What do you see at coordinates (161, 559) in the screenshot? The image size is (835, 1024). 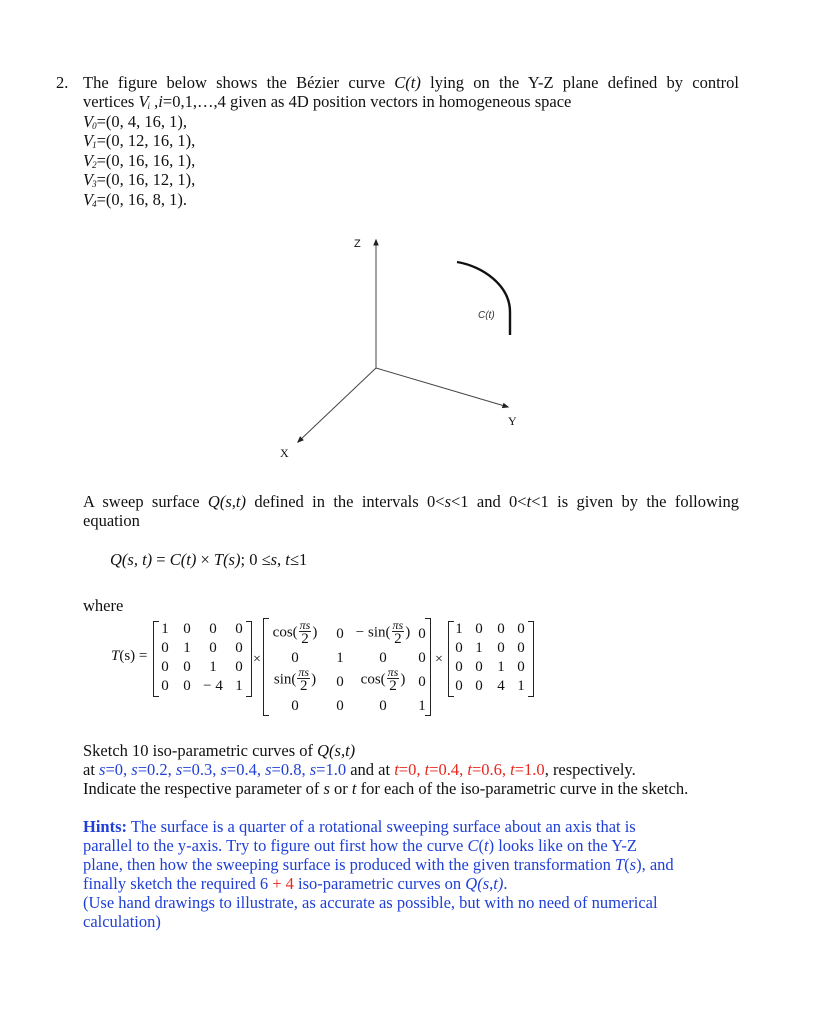 I see `eq-equals: =` at bounding box center [161, 559].